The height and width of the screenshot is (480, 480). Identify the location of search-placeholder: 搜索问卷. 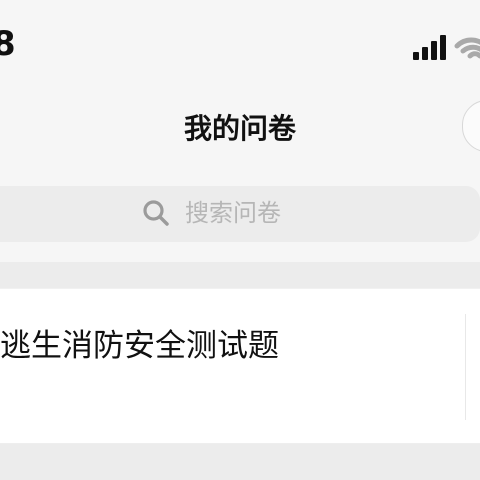
(233, 213).